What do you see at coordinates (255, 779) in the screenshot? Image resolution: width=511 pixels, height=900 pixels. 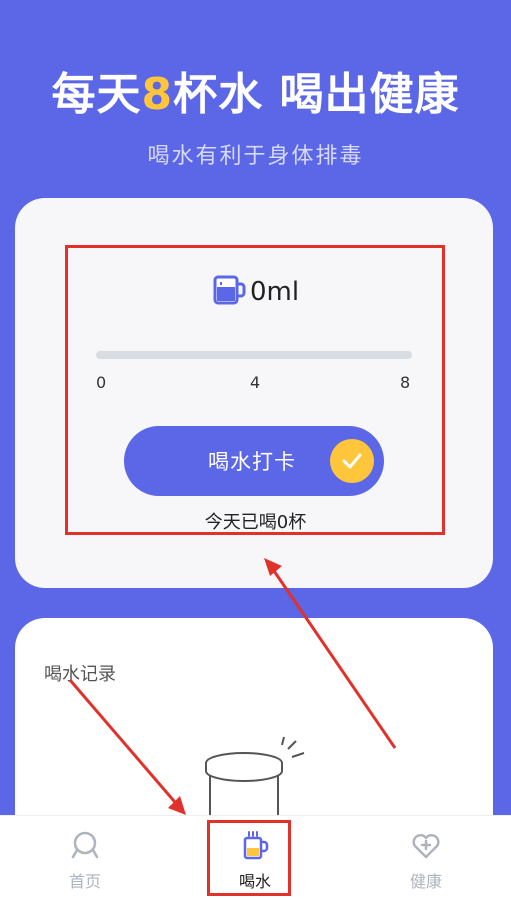 I see `empty-jar-illustration` at bounding box center [255, 779].